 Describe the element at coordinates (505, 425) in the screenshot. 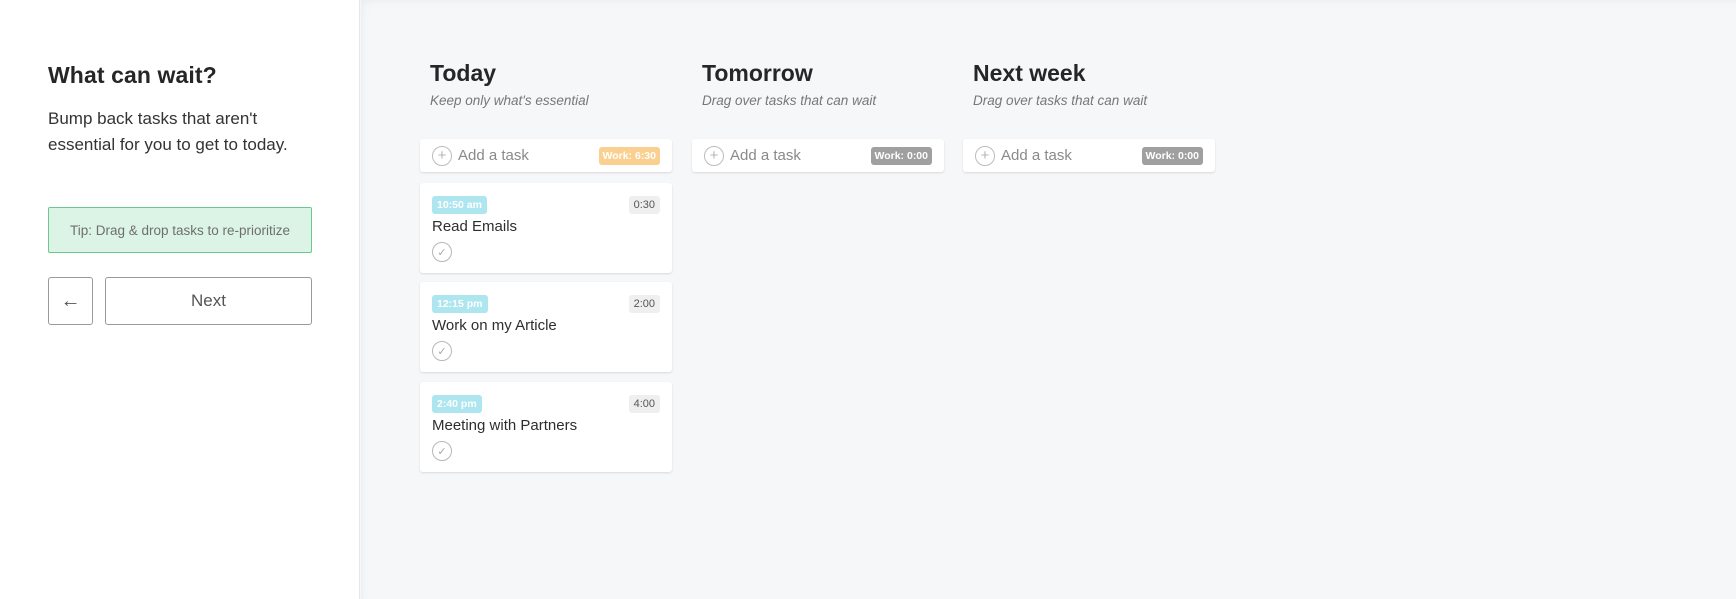

I see `task-name: Meeting with Partners` at that location.